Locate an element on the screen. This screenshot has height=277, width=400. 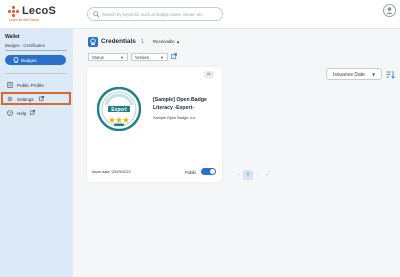
help-icon: ? is located at coordinates (10, 113).